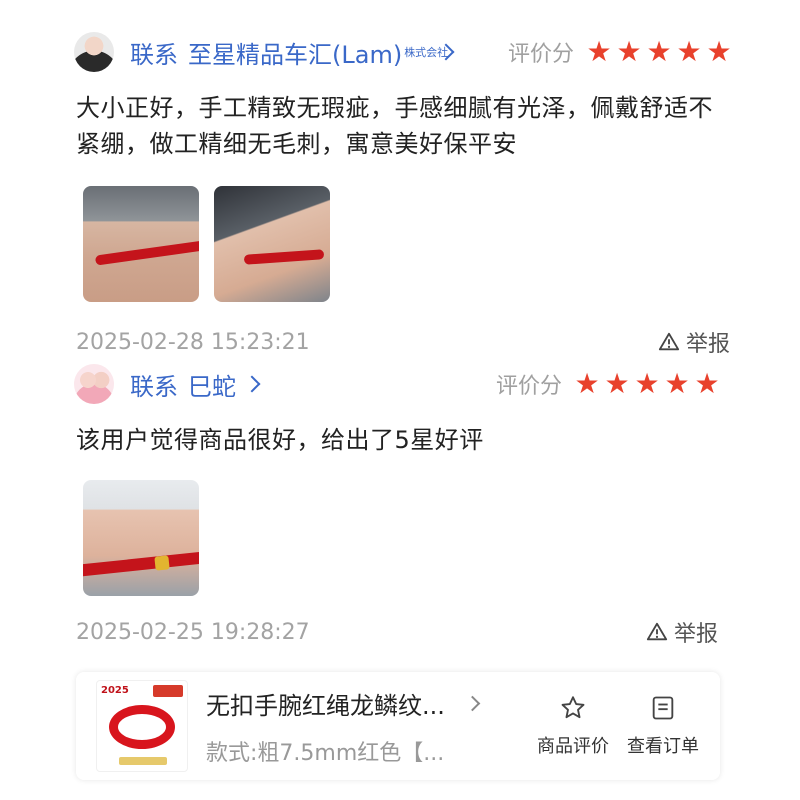 This screenshot has width=800, height=800. Describe the element at coordinates (573, 726) in the screenshot. I see `product-review-button: 商品评价` at that location.